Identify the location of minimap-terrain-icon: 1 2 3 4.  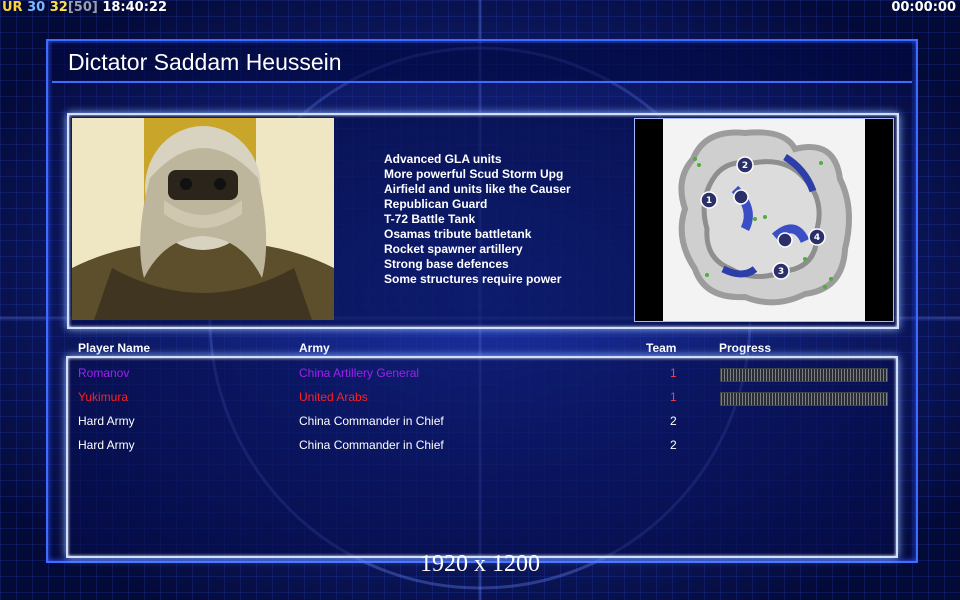
(764, 220).